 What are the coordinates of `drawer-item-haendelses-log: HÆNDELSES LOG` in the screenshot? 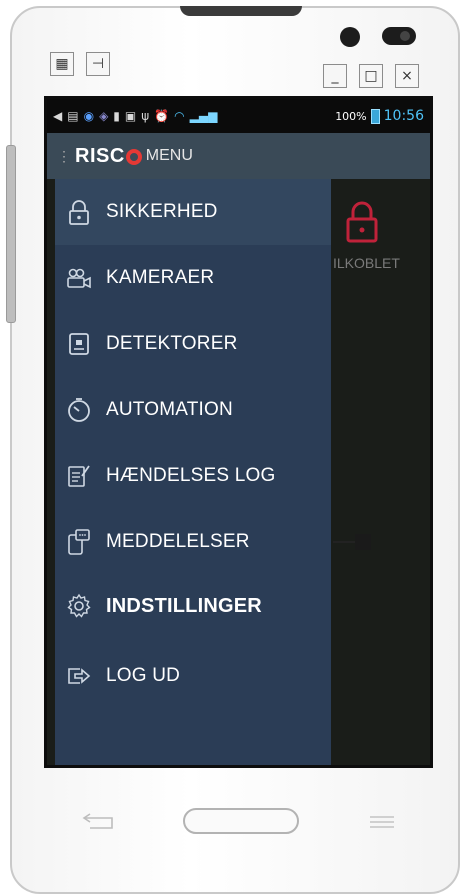 It's located at (193, 476).